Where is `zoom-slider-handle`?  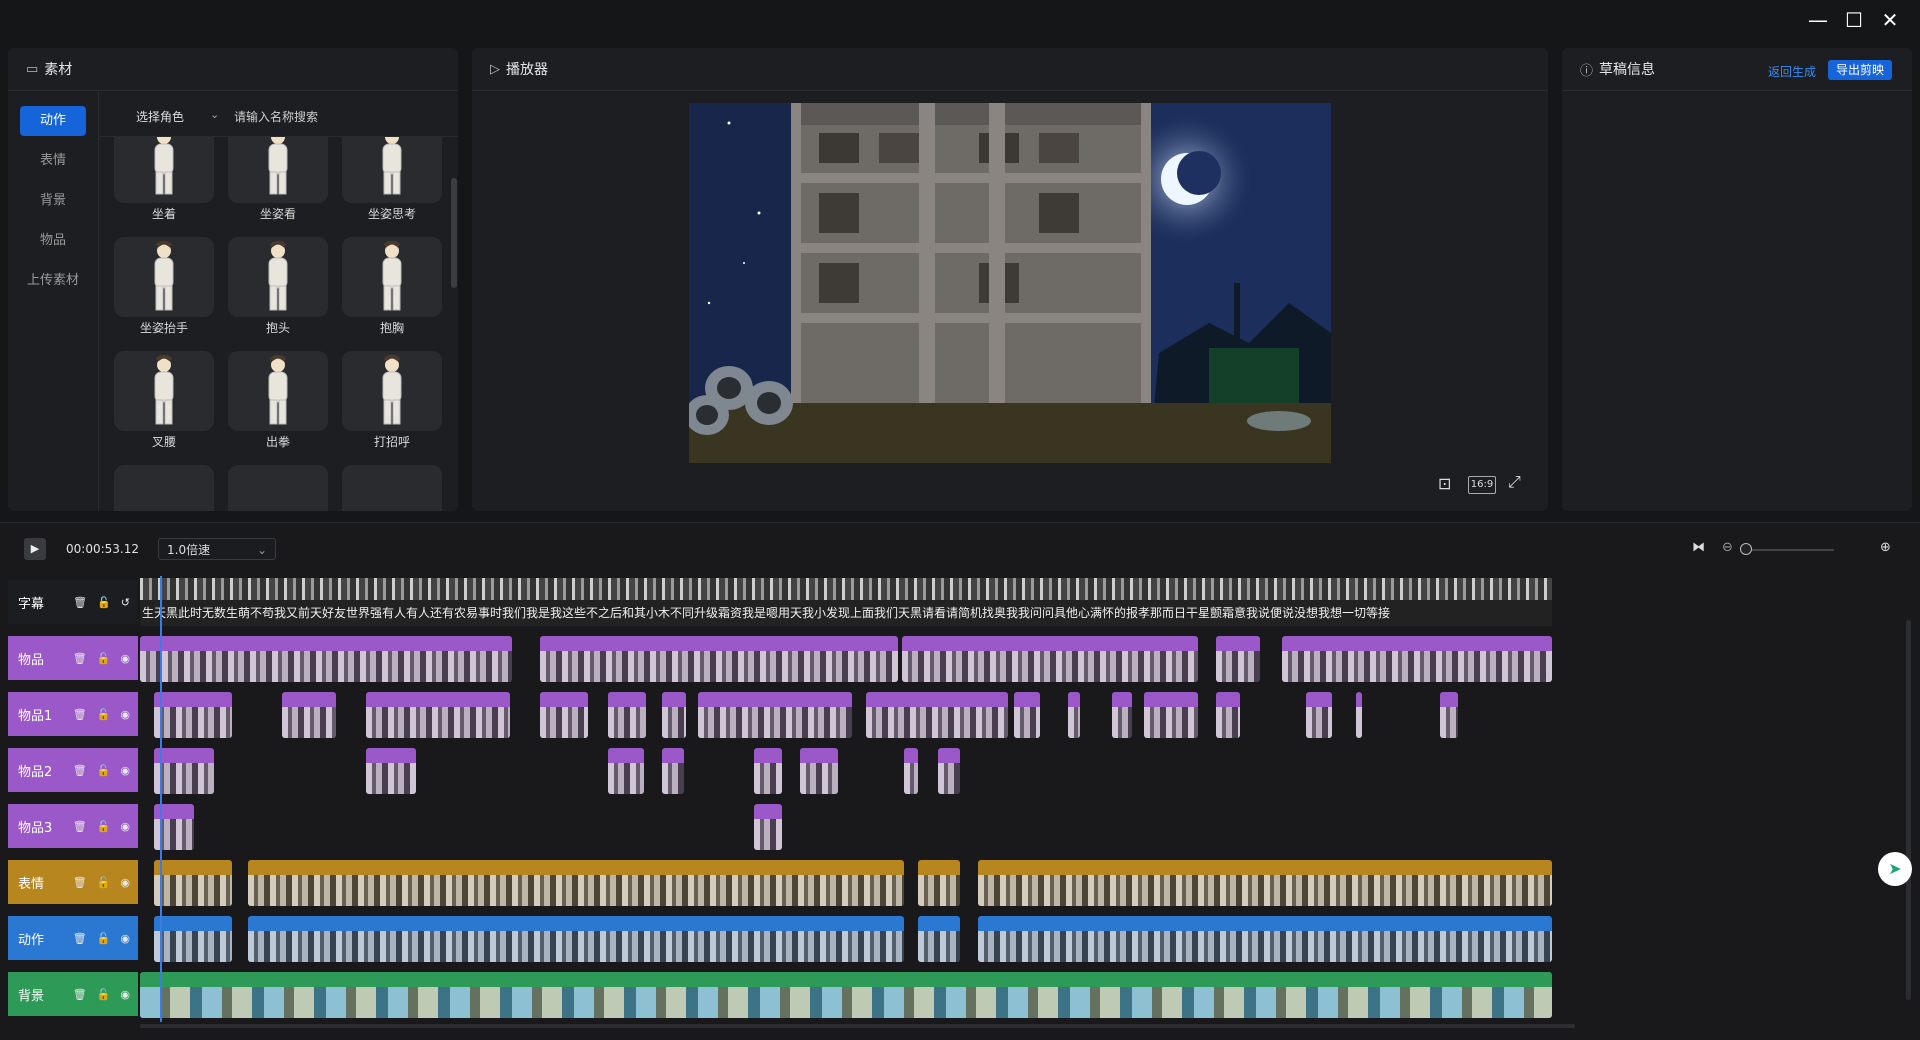 zoom-slider-handle is located at coordinates (1746, 549).